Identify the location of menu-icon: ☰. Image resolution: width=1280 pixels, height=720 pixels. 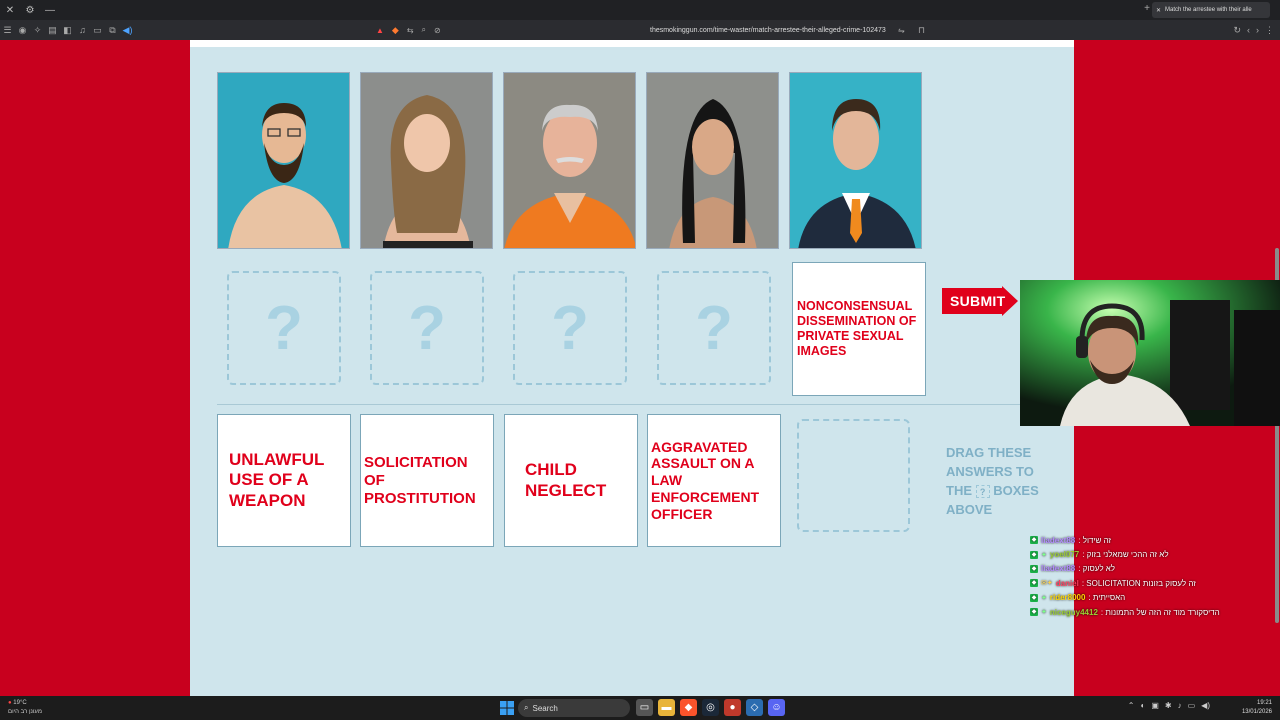
(7, 30).